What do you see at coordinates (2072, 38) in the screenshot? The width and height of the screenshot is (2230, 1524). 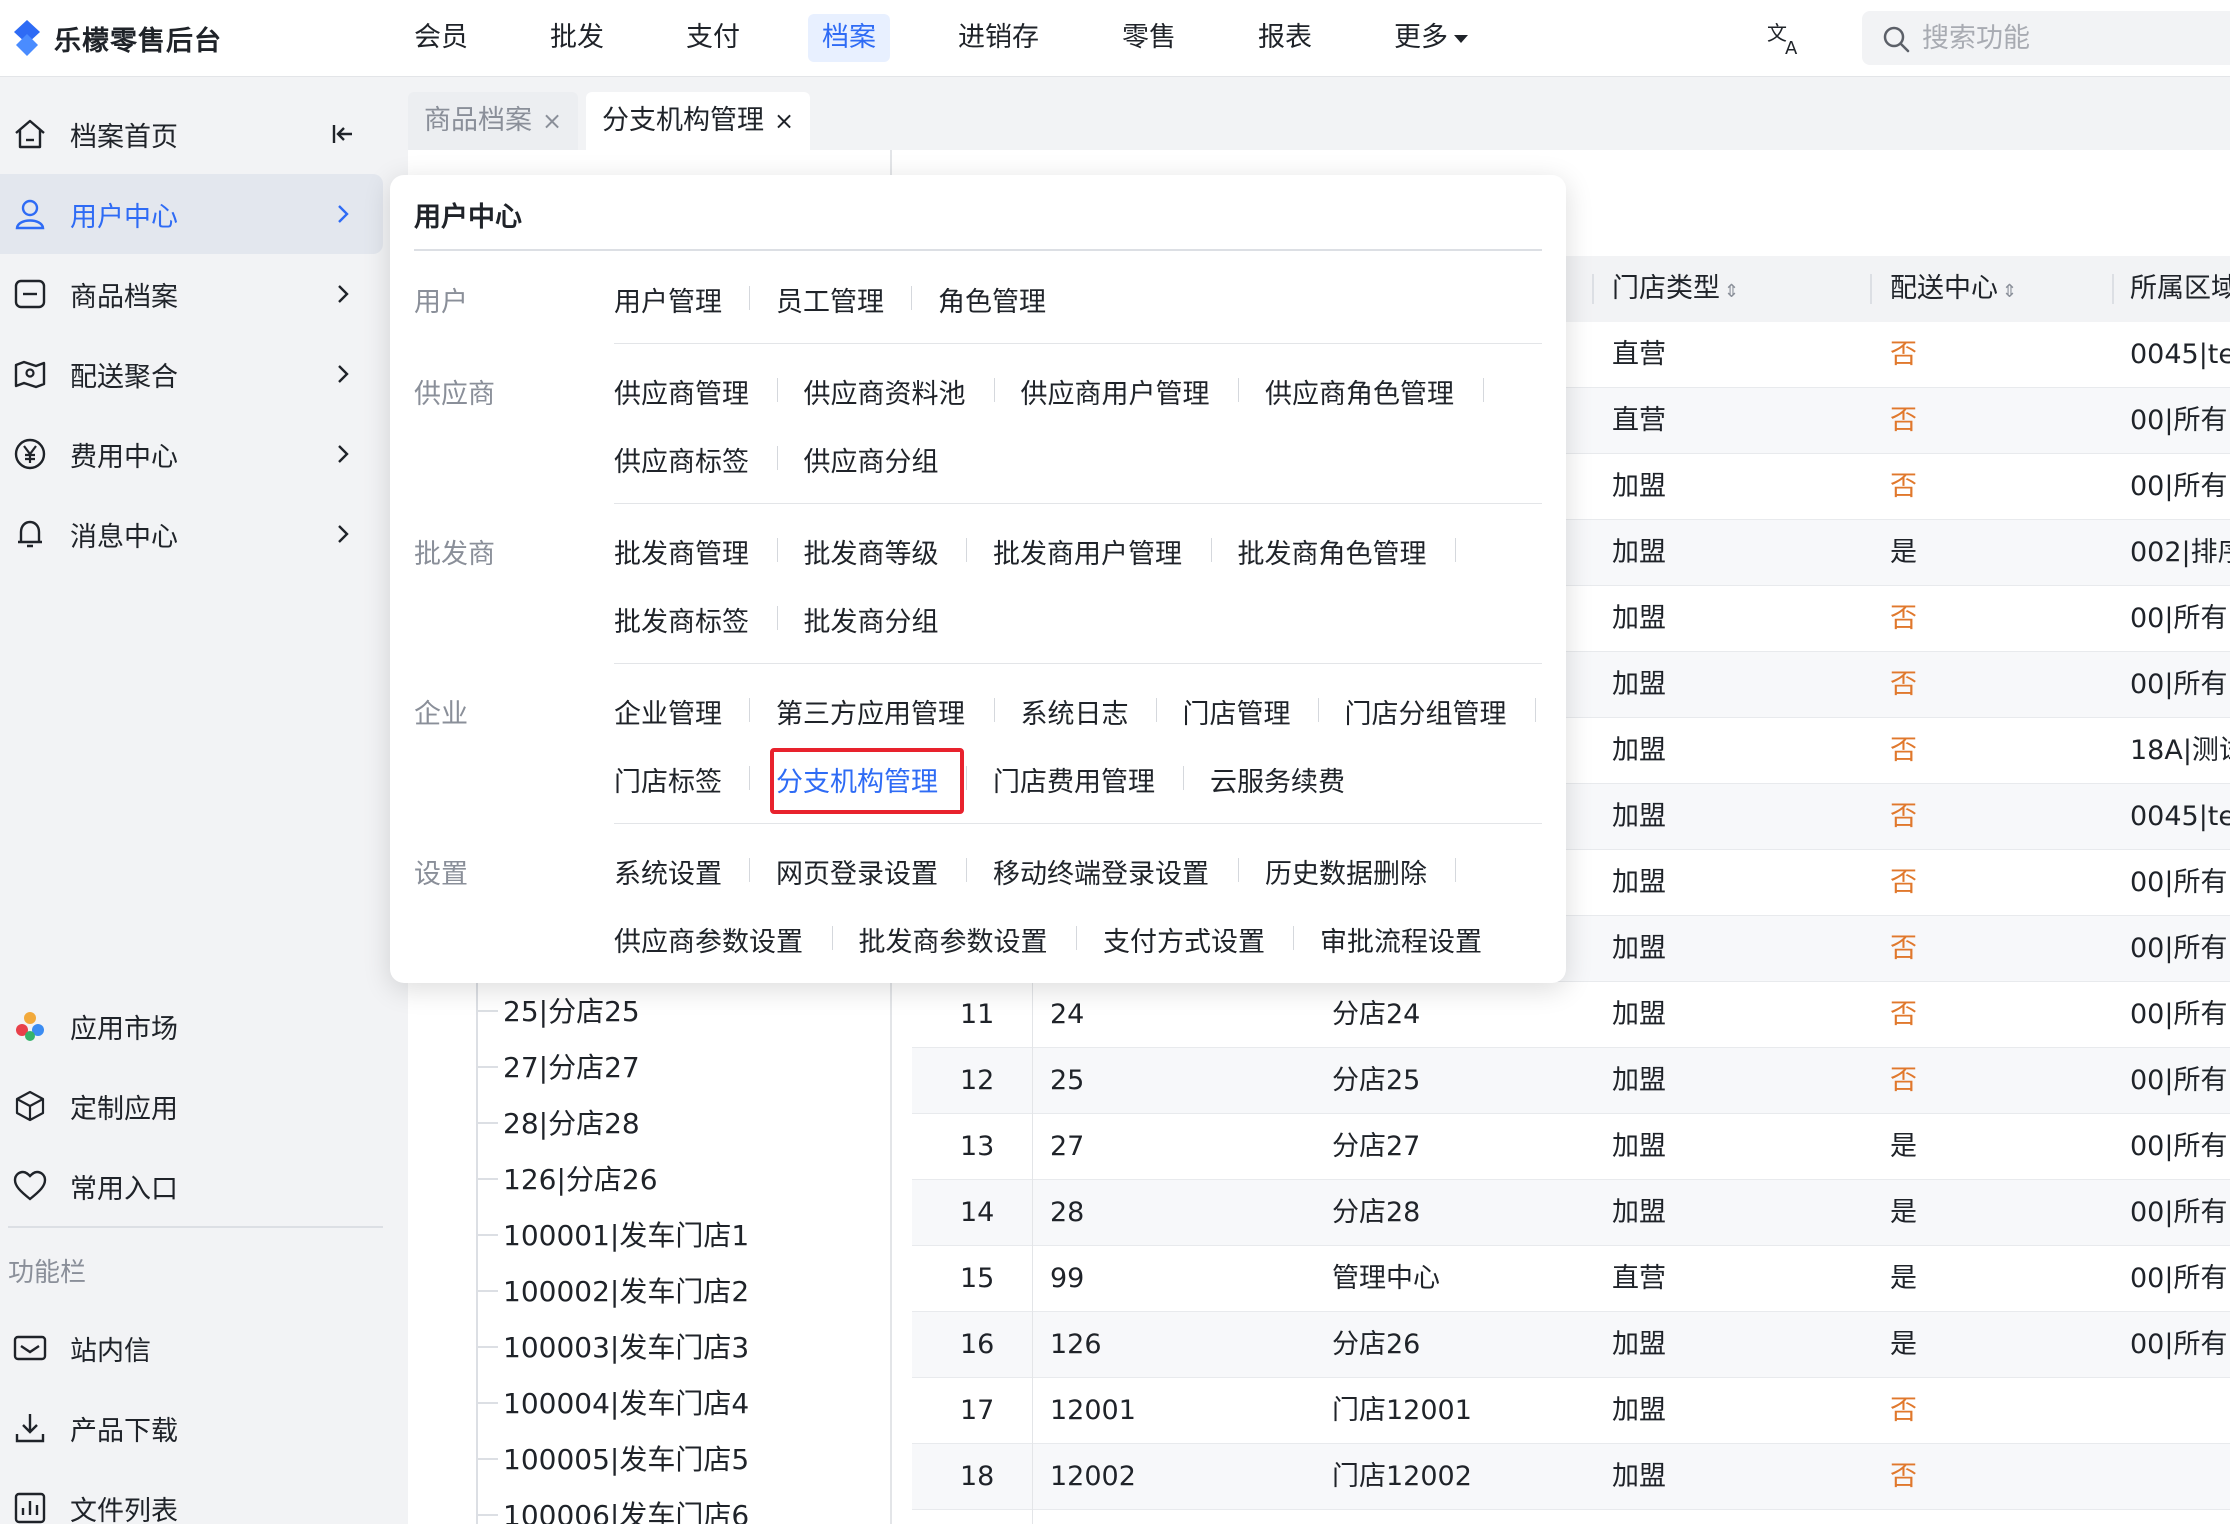 I see `search-input` at bounding box center [2072, 38].